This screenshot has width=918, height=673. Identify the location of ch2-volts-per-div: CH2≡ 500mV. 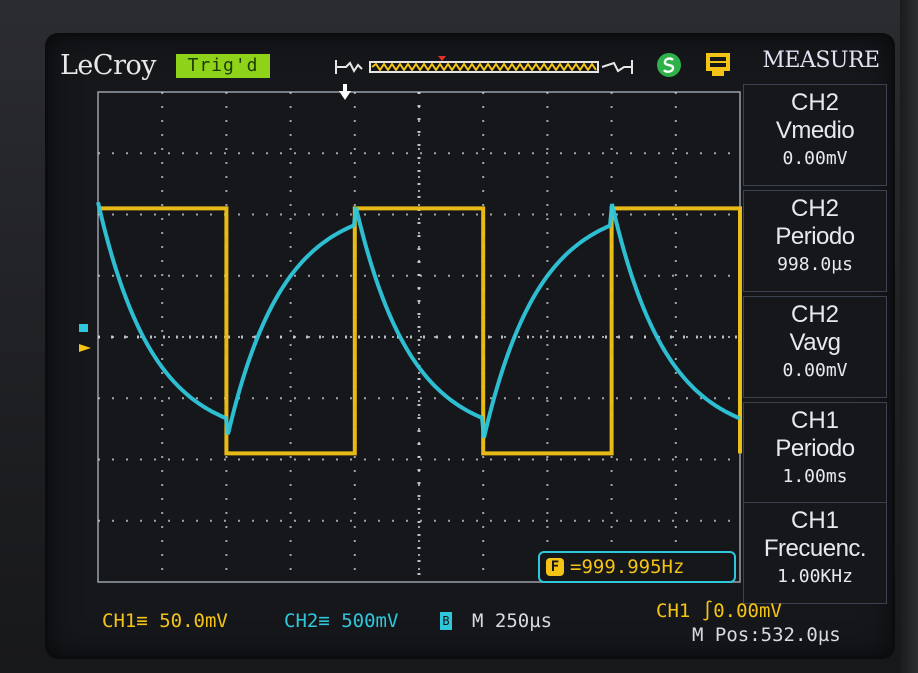
(341, 621).